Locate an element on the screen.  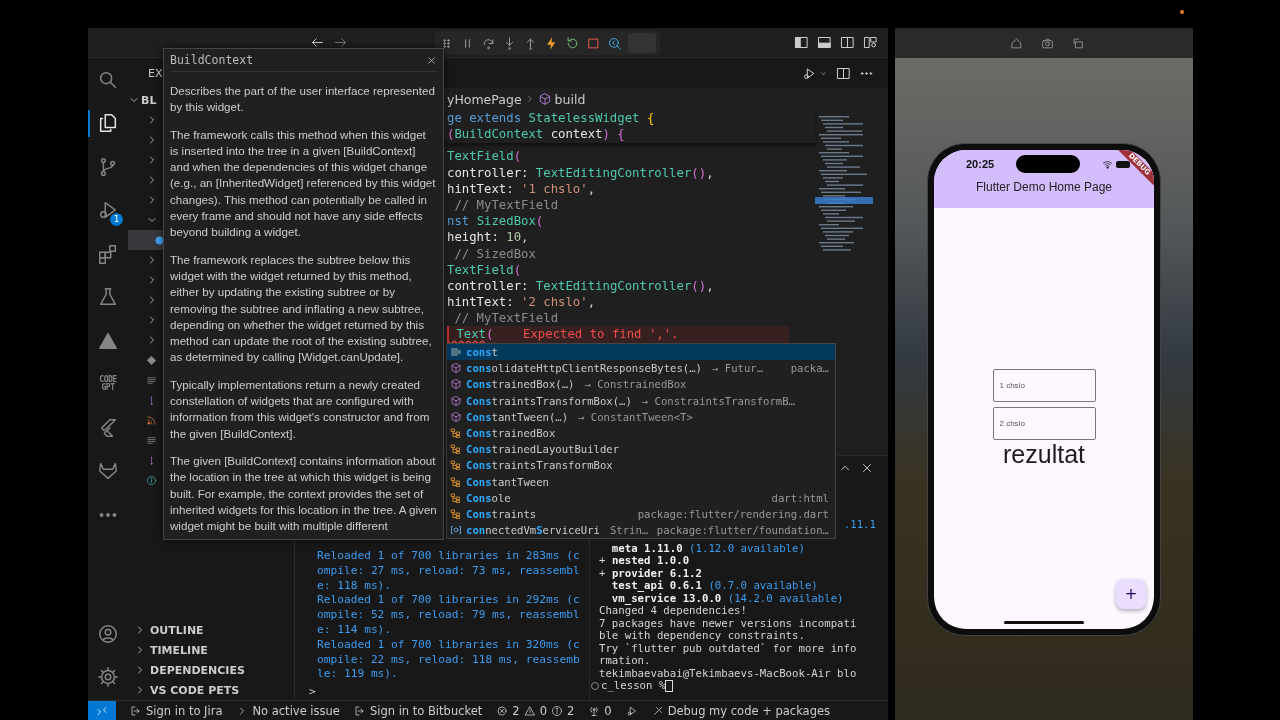
add-button: + is located at coordinates (1131, 594).